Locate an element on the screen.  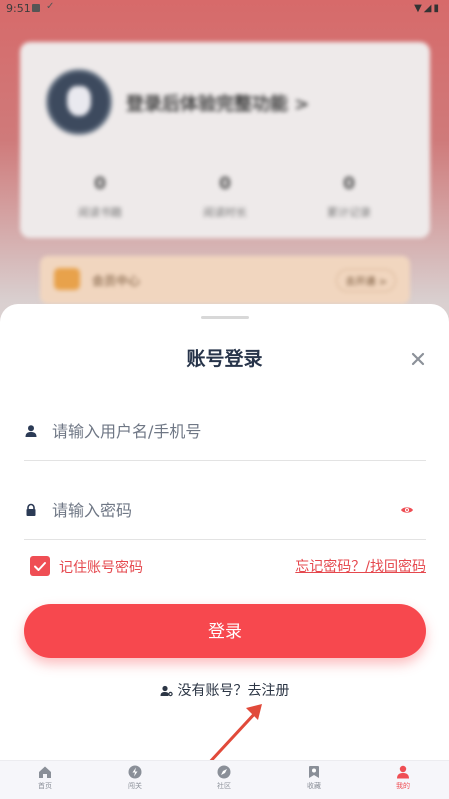
vip-icon is located at coordinates (67, 279).